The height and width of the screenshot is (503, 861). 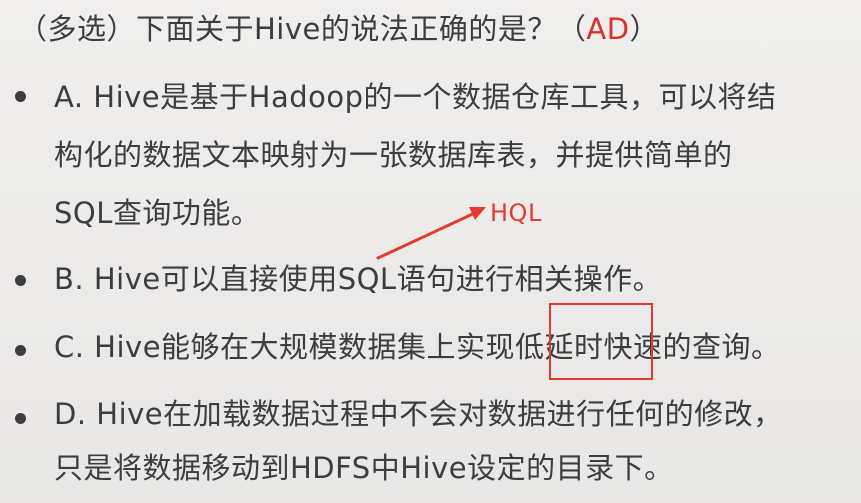 What do you see at coordinates (157, 213) in the screenshot?
I see `option-a-line-3: SQL查询功能。` at bounding box center [157, 213].